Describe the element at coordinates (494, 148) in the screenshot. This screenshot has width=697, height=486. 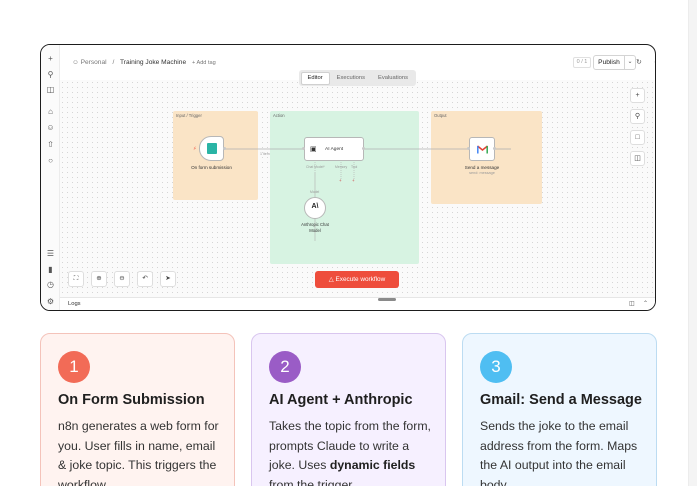
I see `gmail-output-port` at that location.